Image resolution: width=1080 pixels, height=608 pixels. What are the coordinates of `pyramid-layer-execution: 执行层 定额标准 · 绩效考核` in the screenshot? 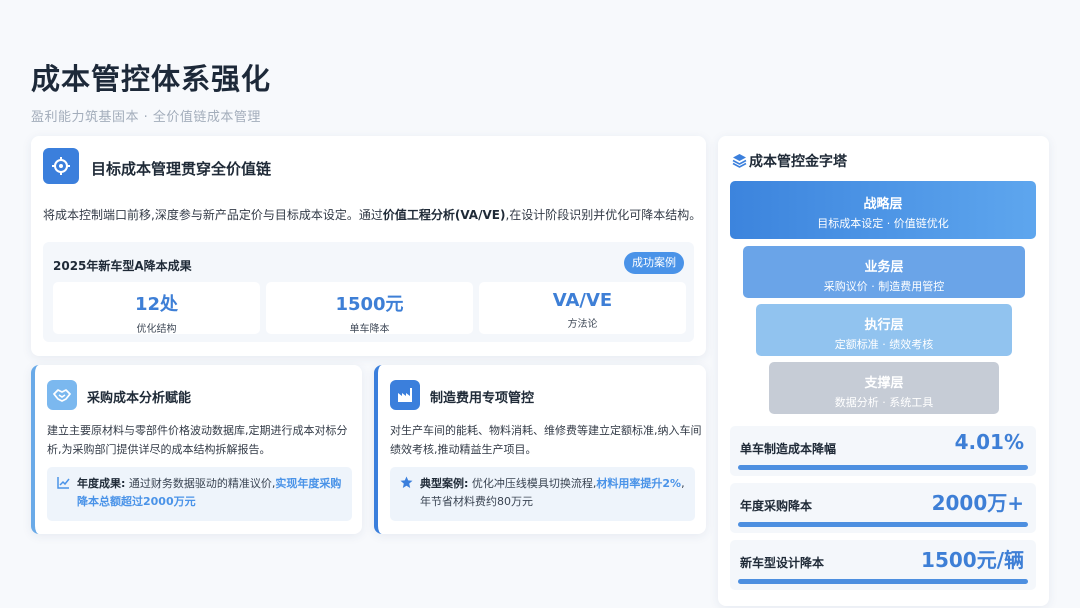 It's located at (884, 330).